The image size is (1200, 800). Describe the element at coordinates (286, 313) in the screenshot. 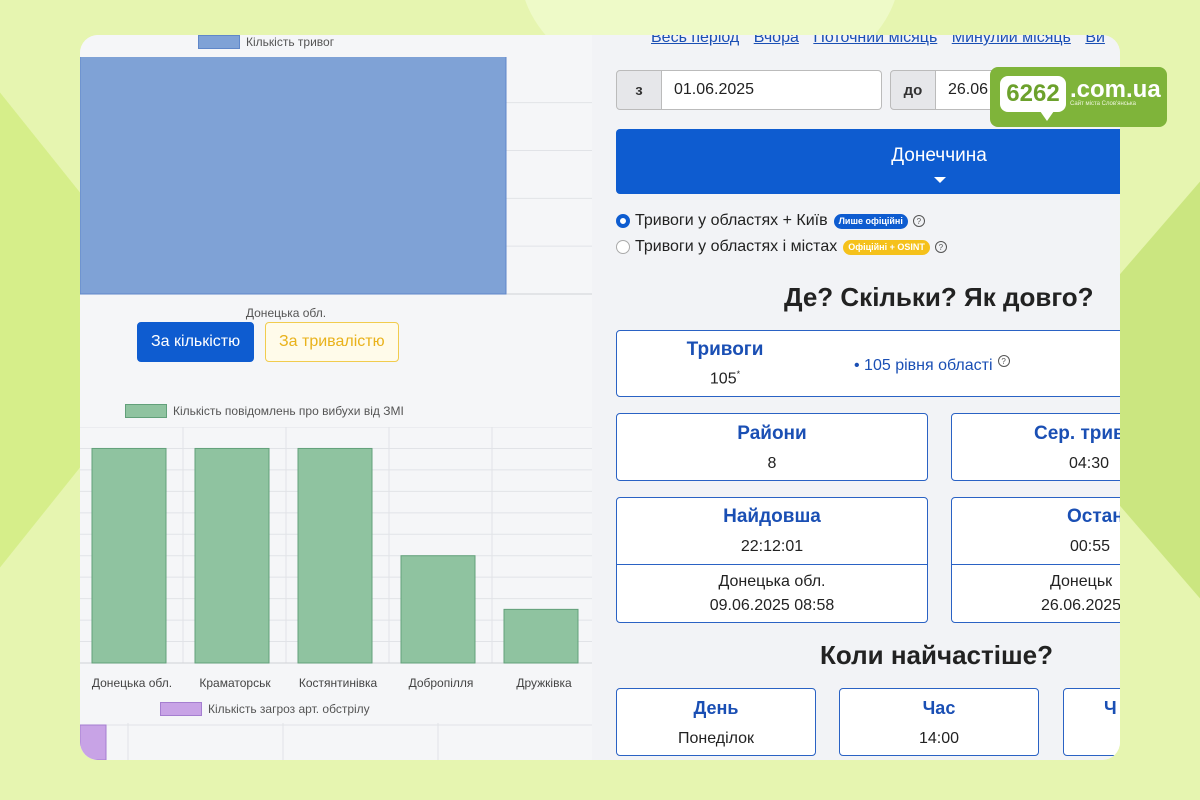

I see `alerts-chart-category-label: Донецька обл.` at that location.